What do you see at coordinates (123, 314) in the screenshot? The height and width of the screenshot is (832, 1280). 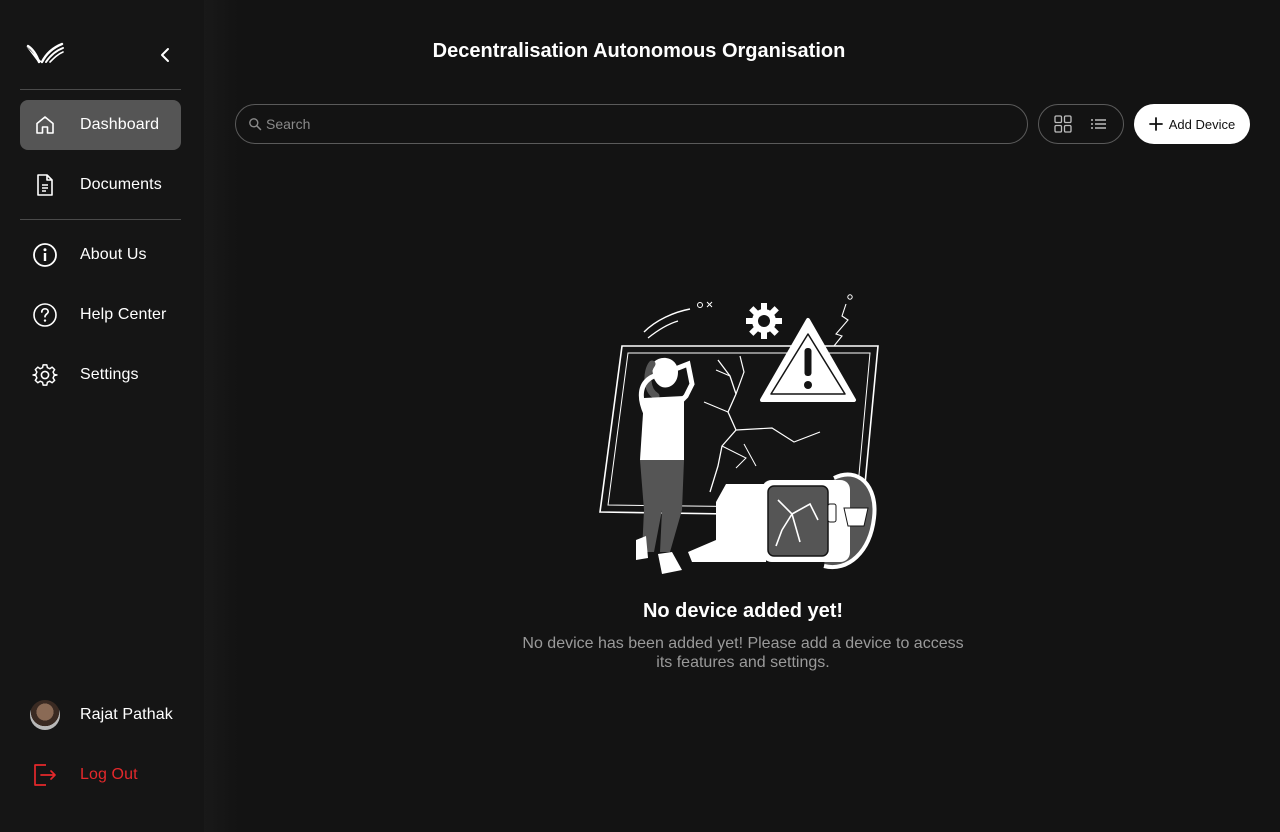 I see `sidebar-item-label: Help Center` at bounding box center [123, 314].